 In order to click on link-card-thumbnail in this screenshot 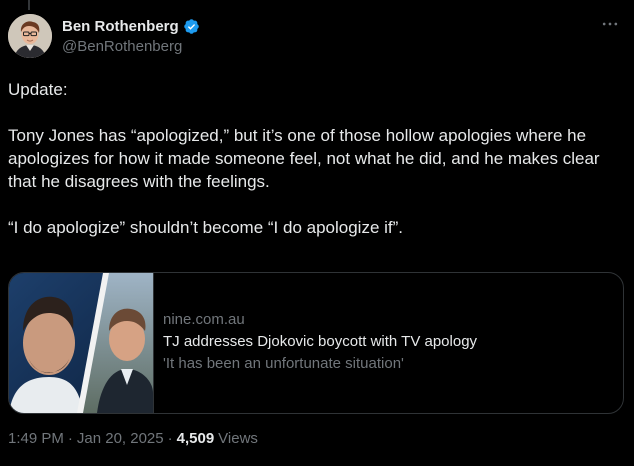, I will do `click(81, 343)`.